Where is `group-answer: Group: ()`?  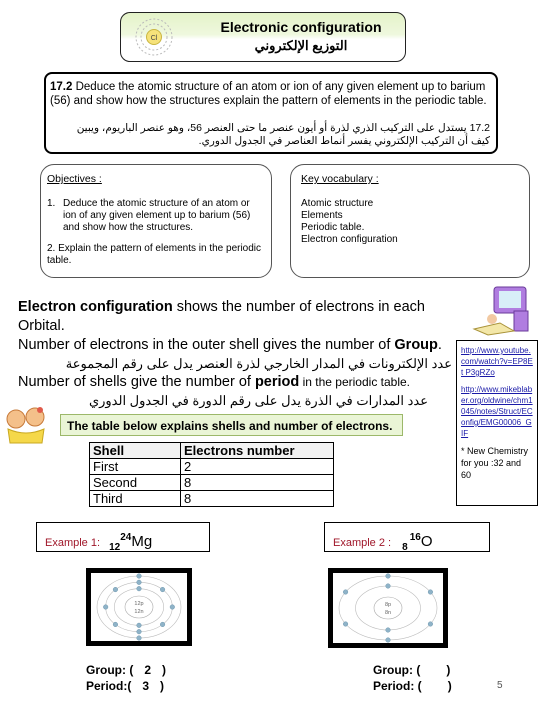
group-answer: Group: () is located at coordinates (412, 670).